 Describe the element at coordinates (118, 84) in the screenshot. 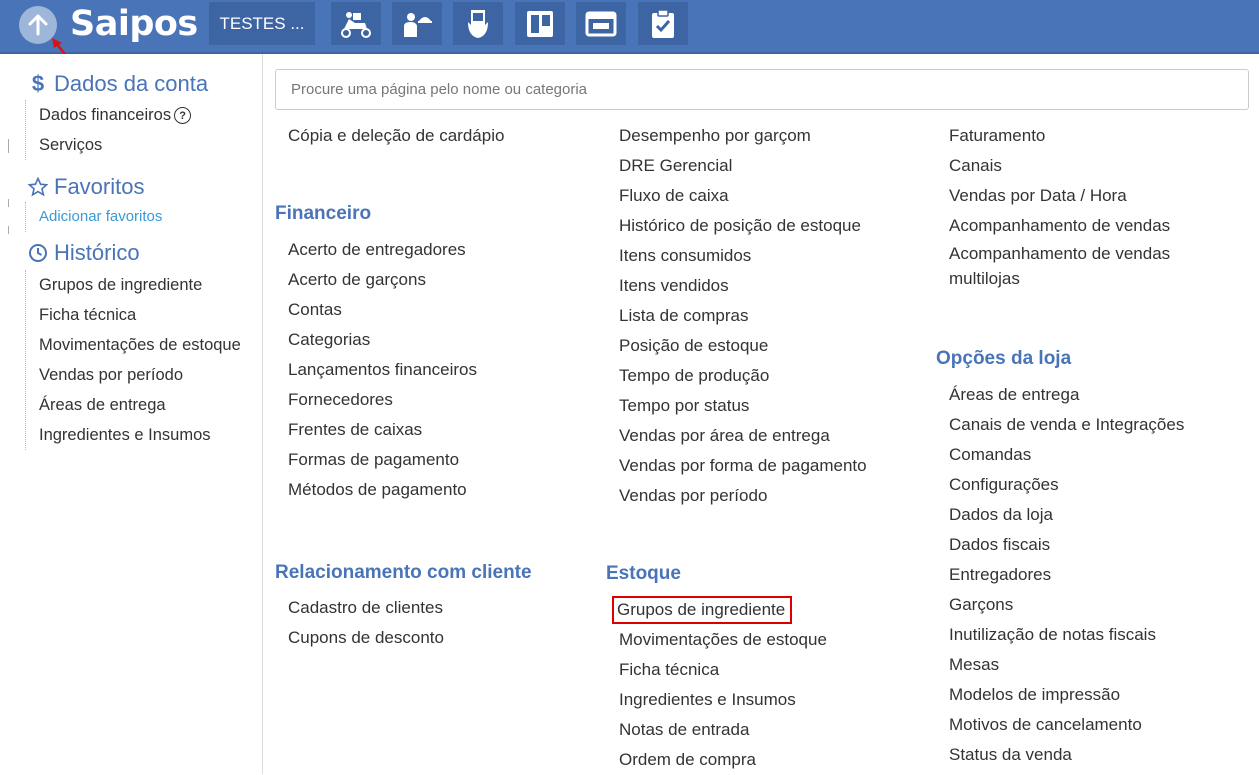

I see `account-section-title: $ Dados da conta` at that location.